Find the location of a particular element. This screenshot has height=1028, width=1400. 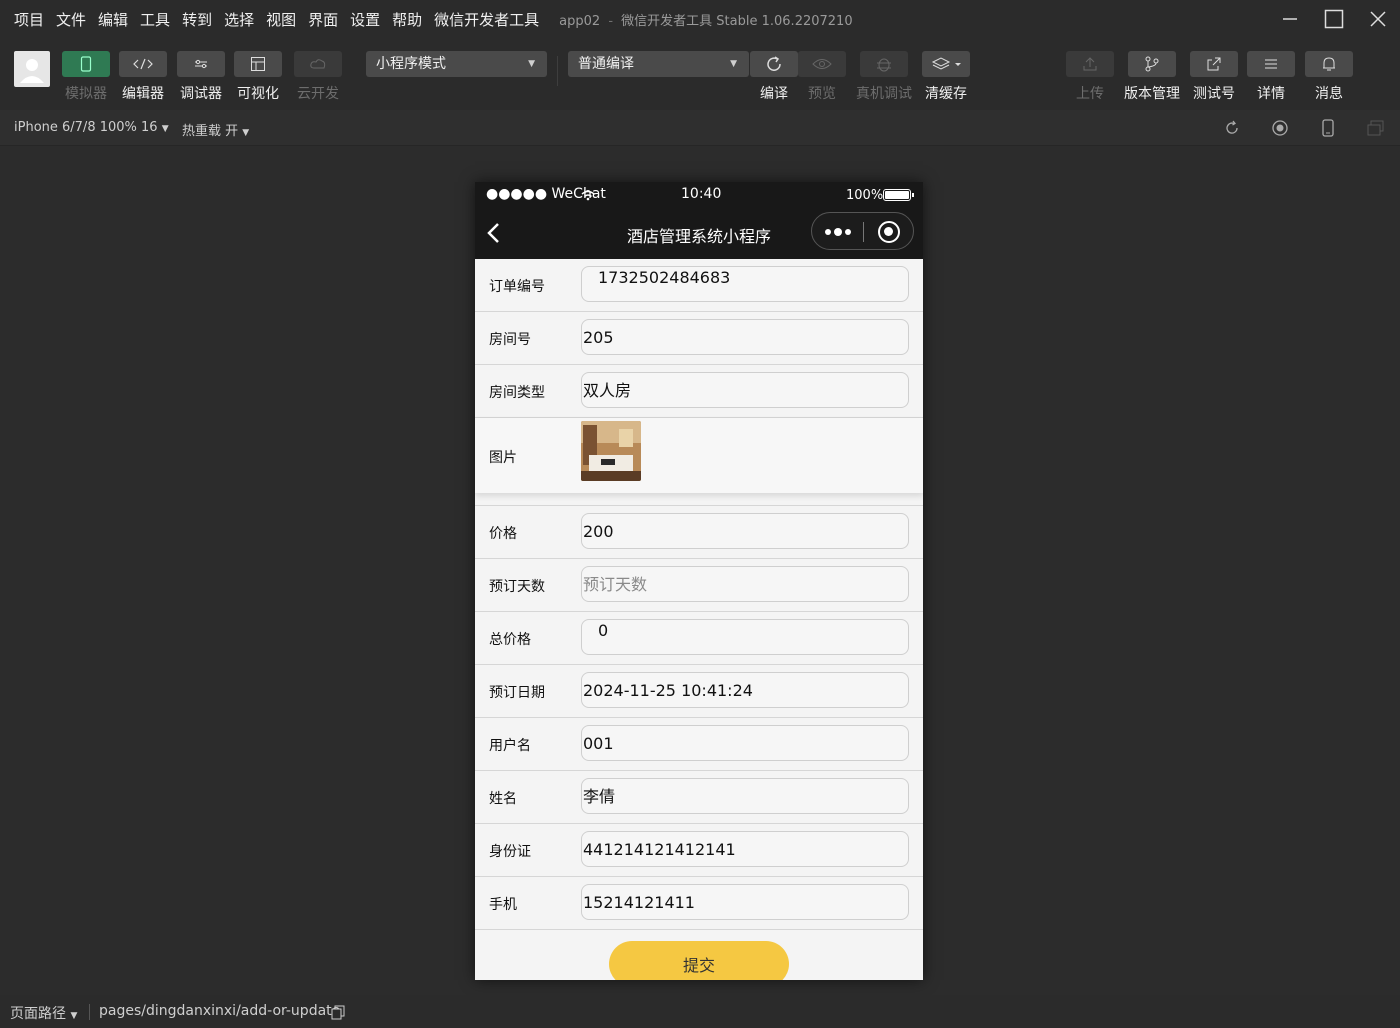

windows-icon is located at coordinates (1375, 128).